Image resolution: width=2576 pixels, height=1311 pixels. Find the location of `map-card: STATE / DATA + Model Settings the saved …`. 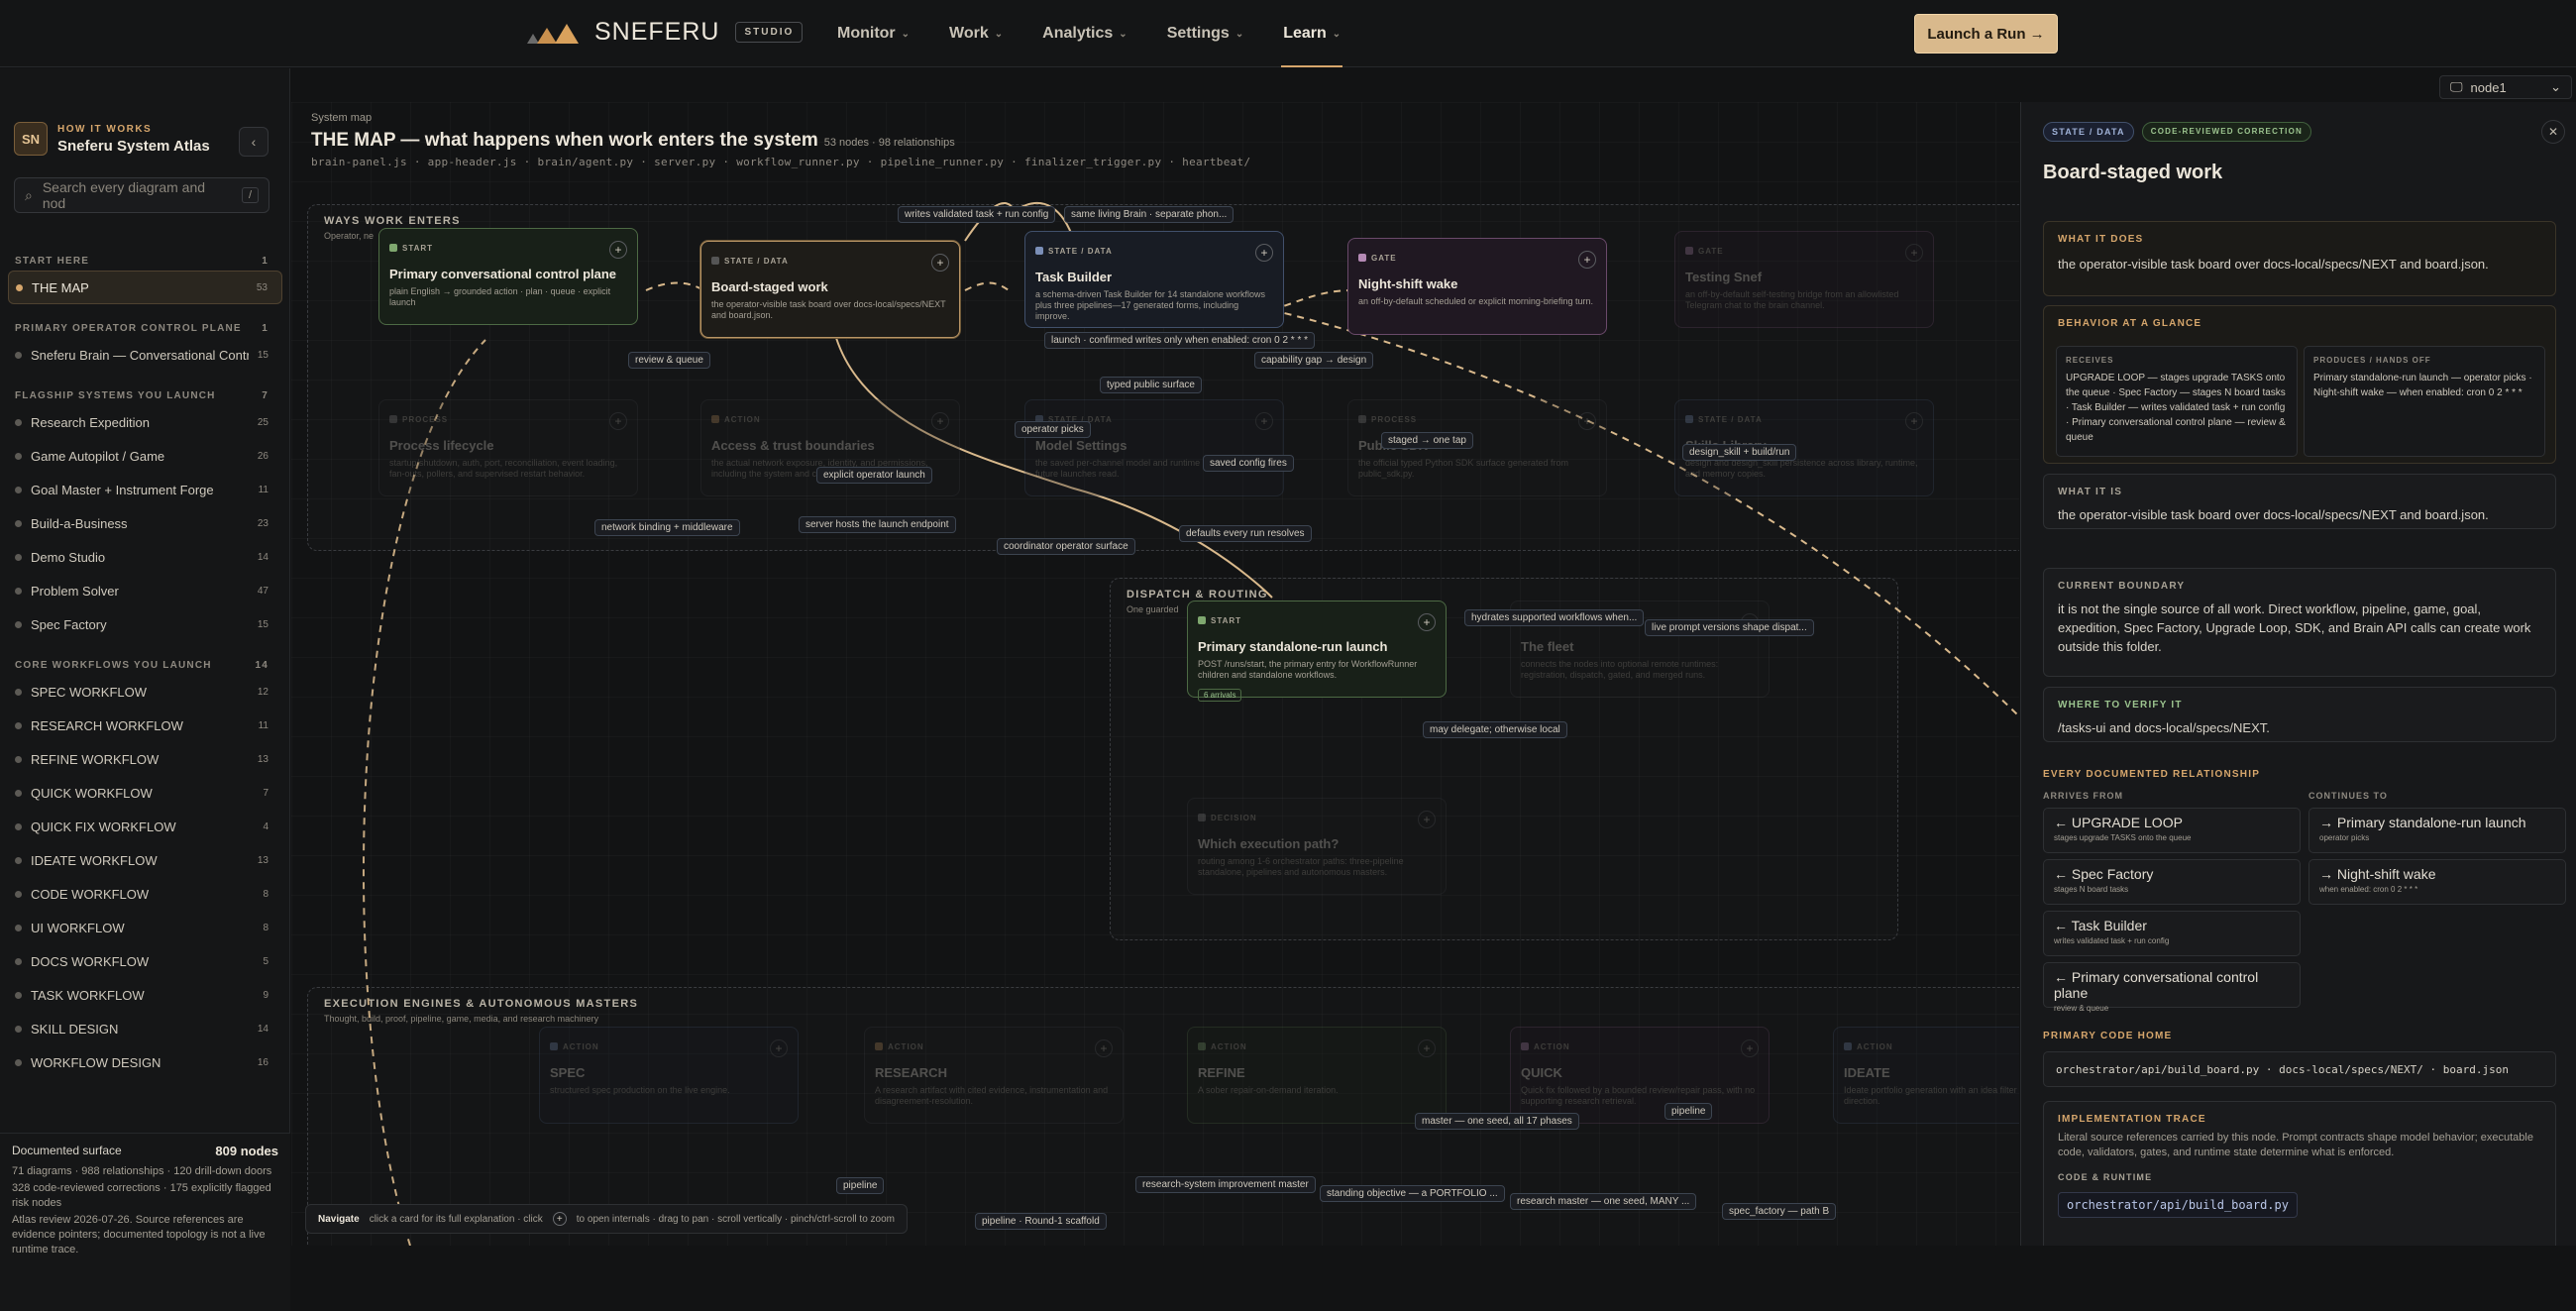

map-card: STATE / DATA + Model Settings the saved … is located at coordinates (1154, 447).